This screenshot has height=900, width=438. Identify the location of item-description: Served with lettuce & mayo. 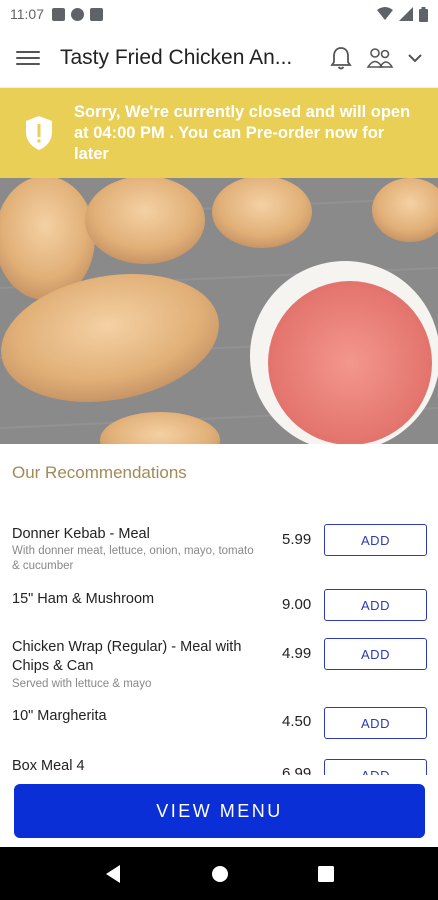
(82, 684).